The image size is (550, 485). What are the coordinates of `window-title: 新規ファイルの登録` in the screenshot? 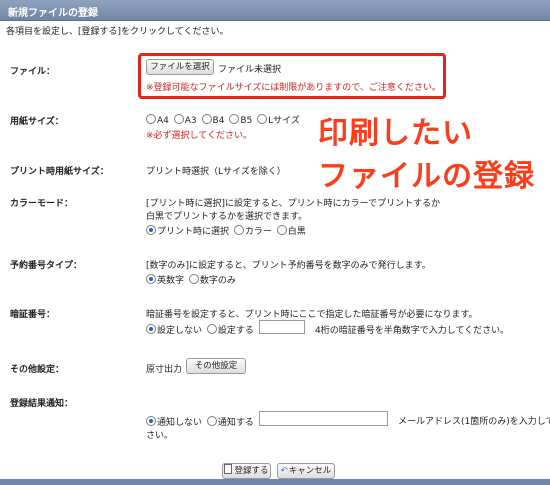 It's located at (53, 13).